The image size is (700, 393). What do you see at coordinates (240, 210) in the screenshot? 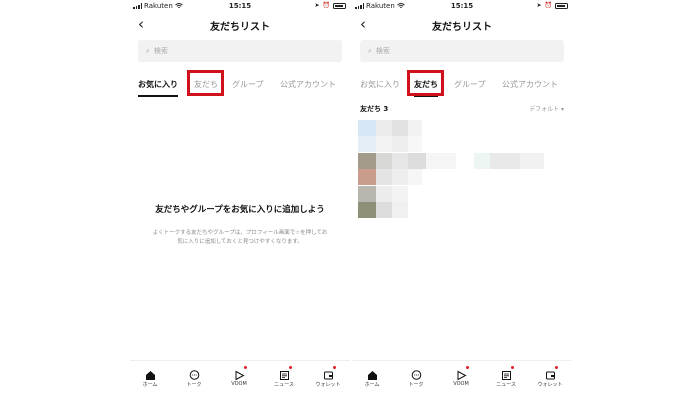
I see `empty-state-title: 友だちやグループをお気に入りに追加しよう` at bounding box center [240, 210].